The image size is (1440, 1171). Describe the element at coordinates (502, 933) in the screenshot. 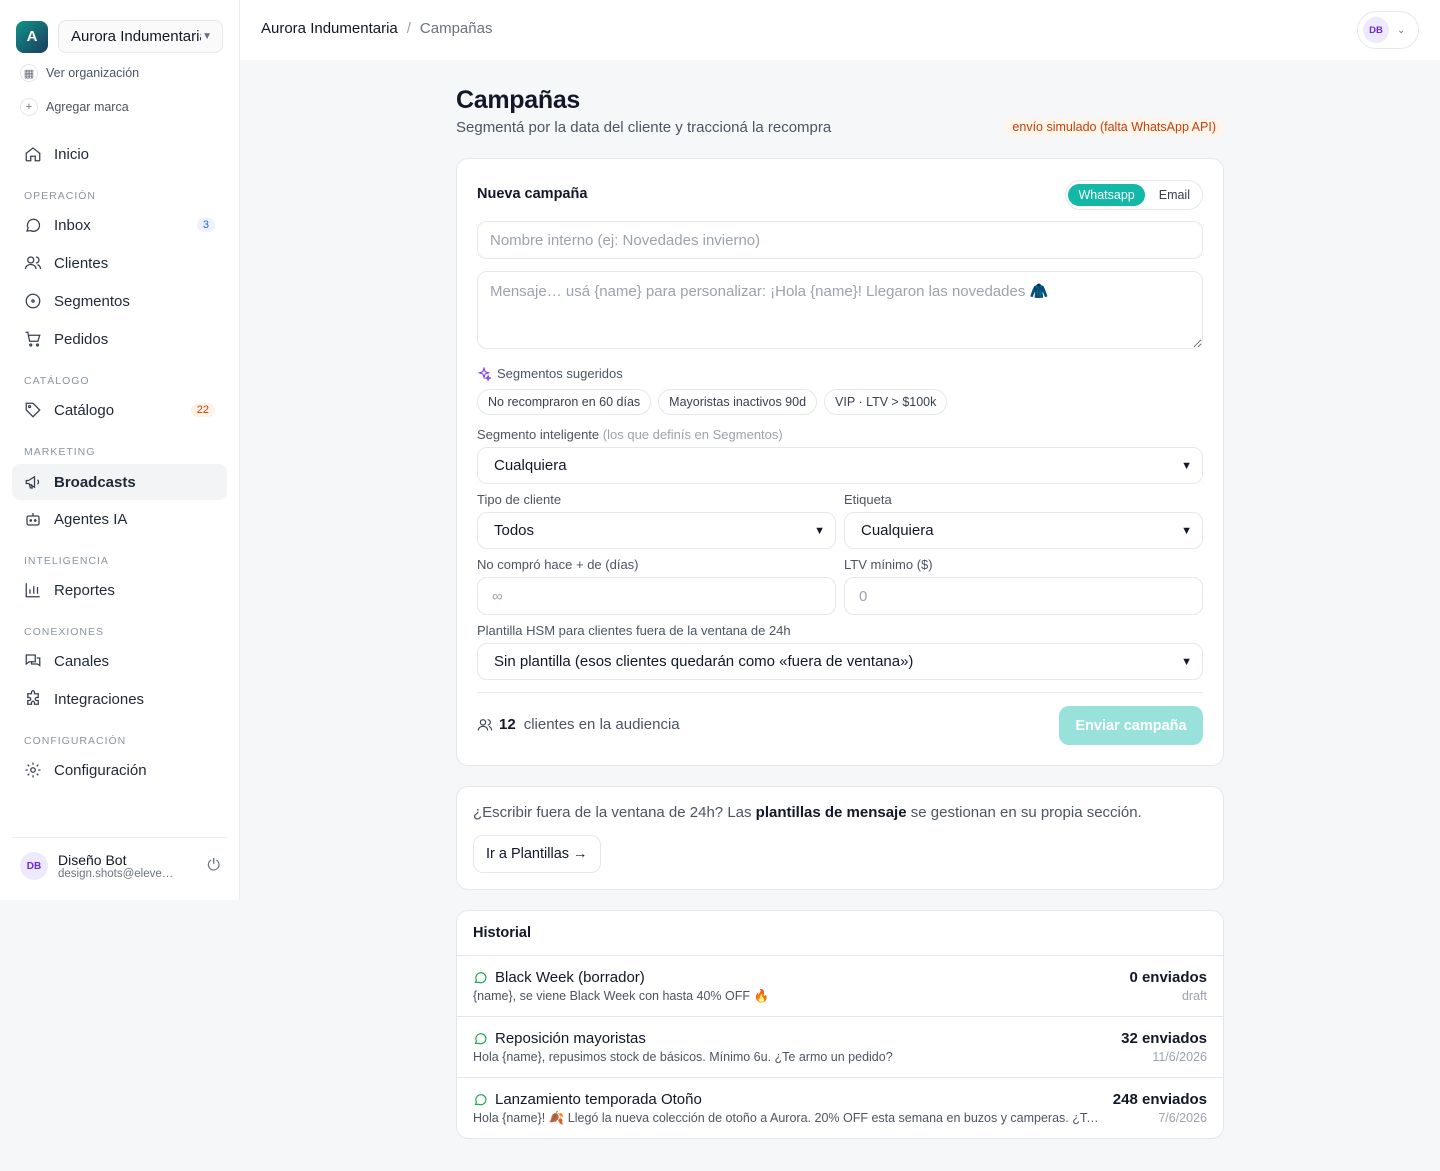

I see `history-title: Historial` at that location.